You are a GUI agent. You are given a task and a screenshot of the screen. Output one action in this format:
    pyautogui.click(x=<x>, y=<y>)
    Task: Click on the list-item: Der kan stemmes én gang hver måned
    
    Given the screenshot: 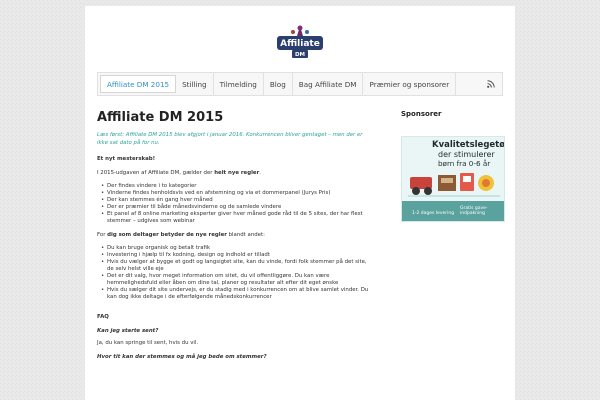 What is the action you would take?
    pyautogui.click(x=238, y=200)
    